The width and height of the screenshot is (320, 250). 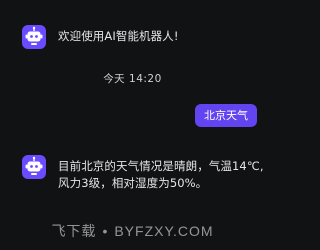 I want to click on bot-reply-line-2: 风力3级，相对湿度为50%。, so click(x=133, y=183).